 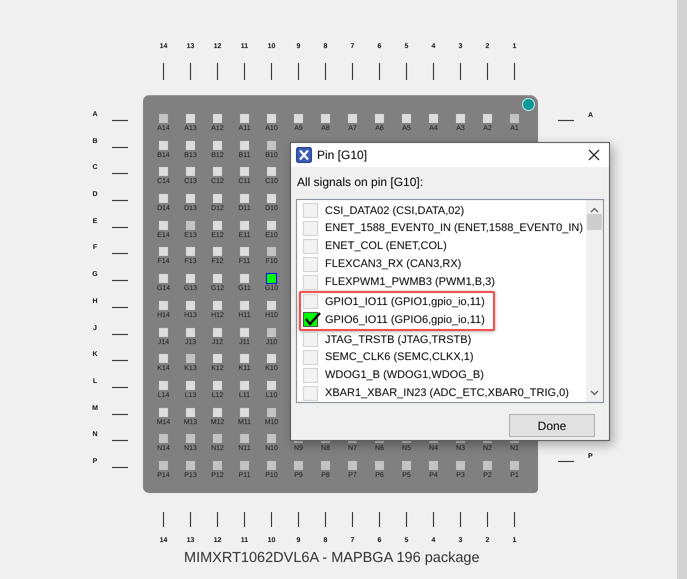 What do you see at coordinates (310, 320) in the screenshot?
I see `checkbox` at bounding box center [310, 320].